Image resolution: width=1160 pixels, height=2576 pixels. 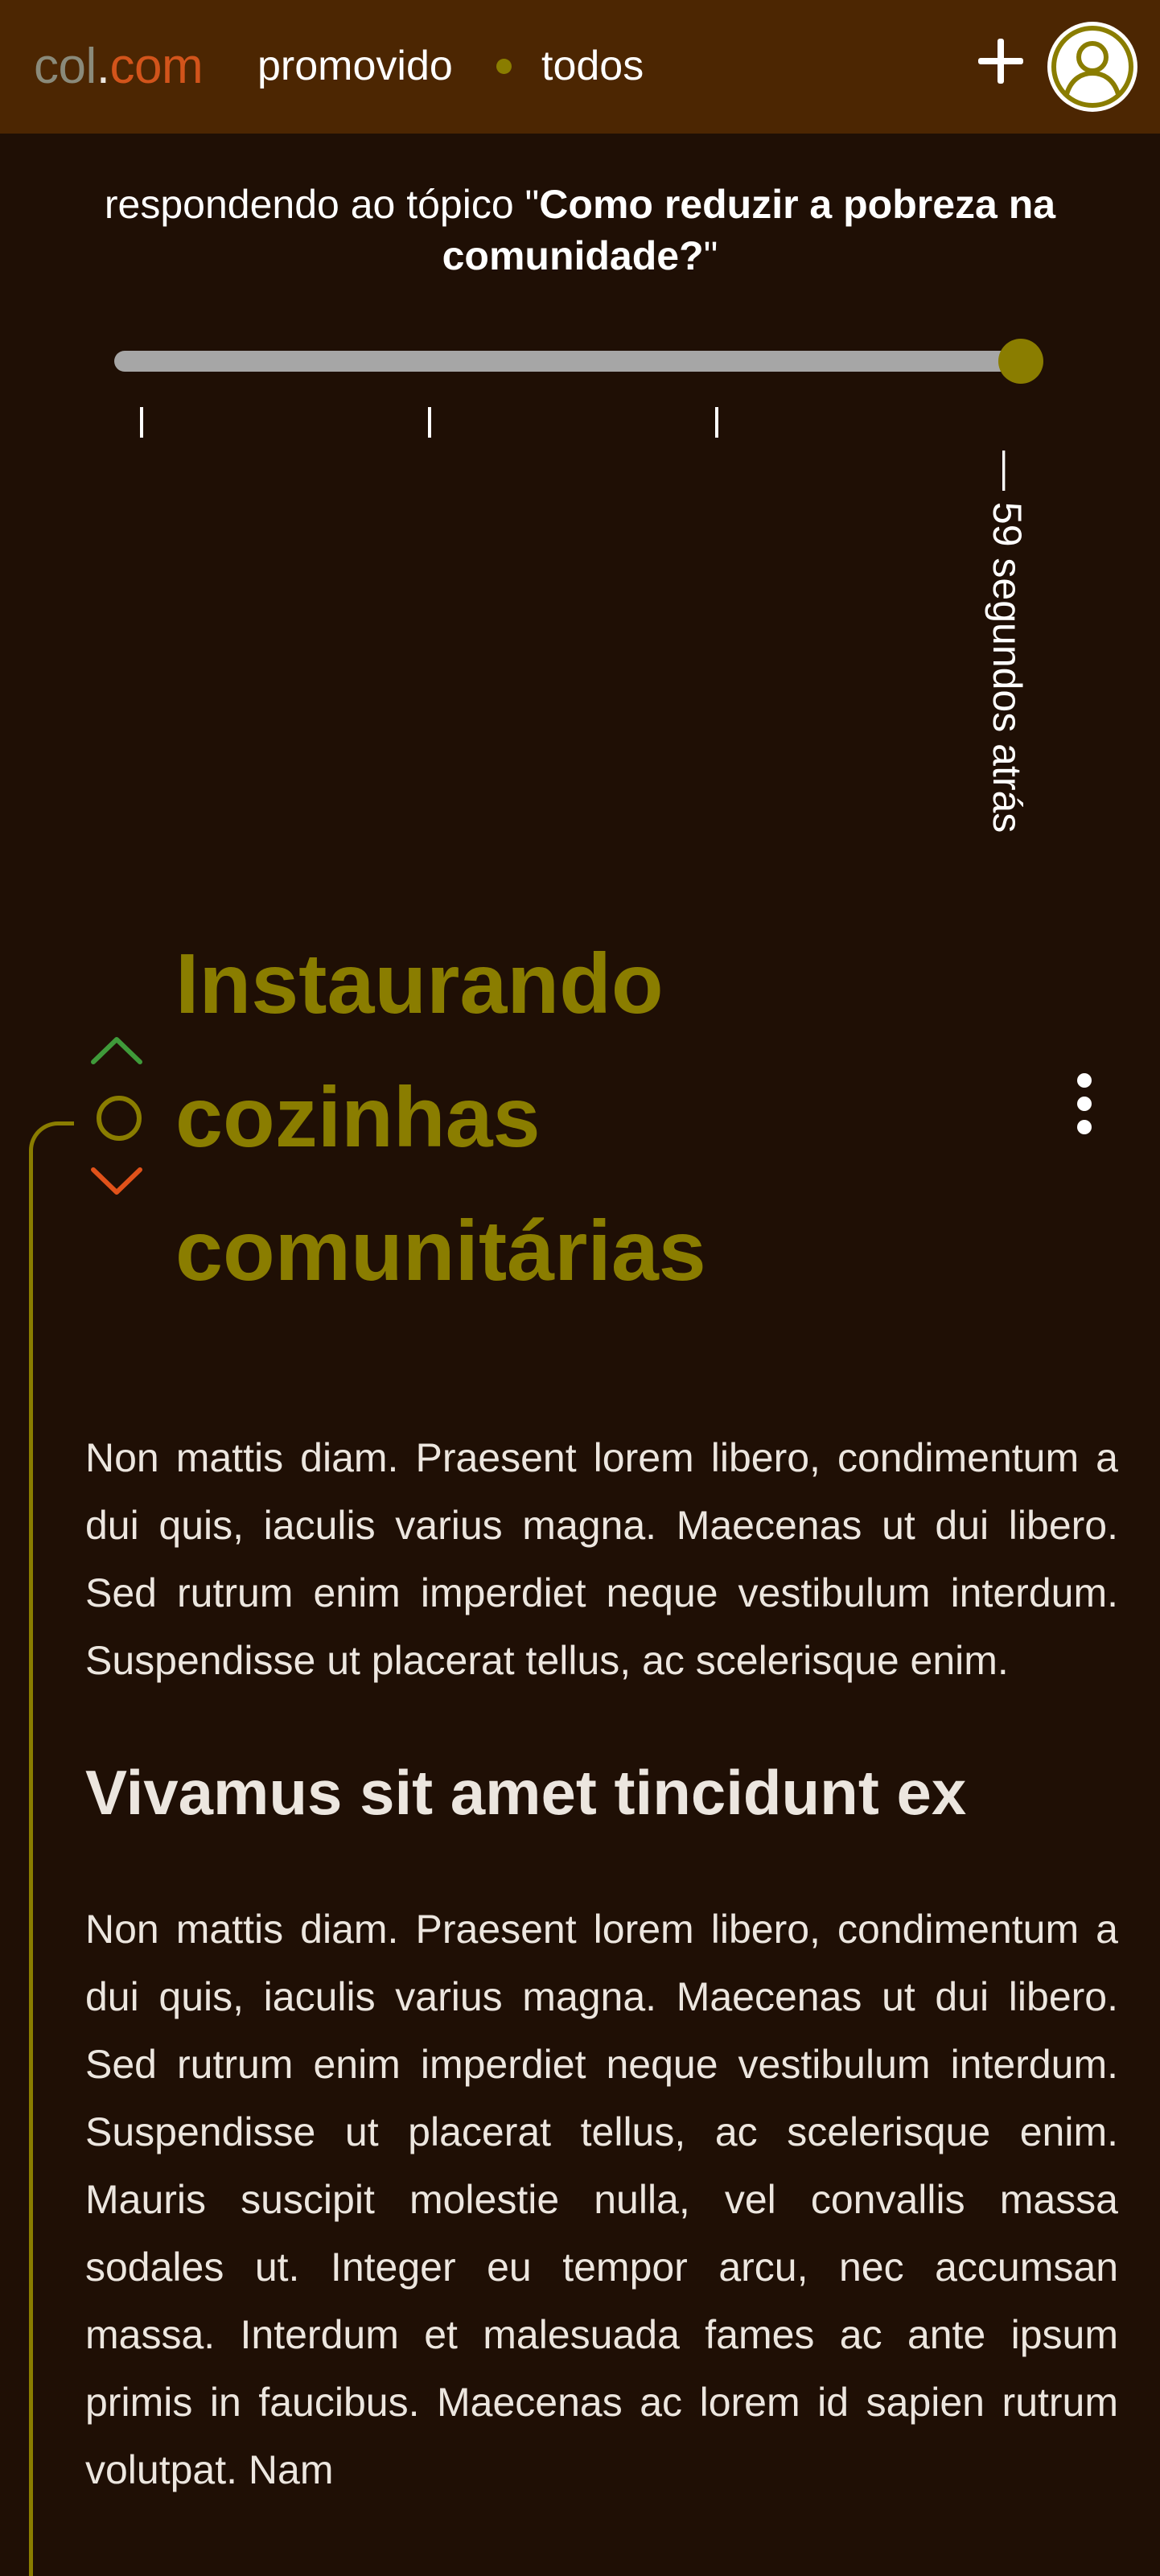 I want to click on user-icon, so click(x=1092, y=67).